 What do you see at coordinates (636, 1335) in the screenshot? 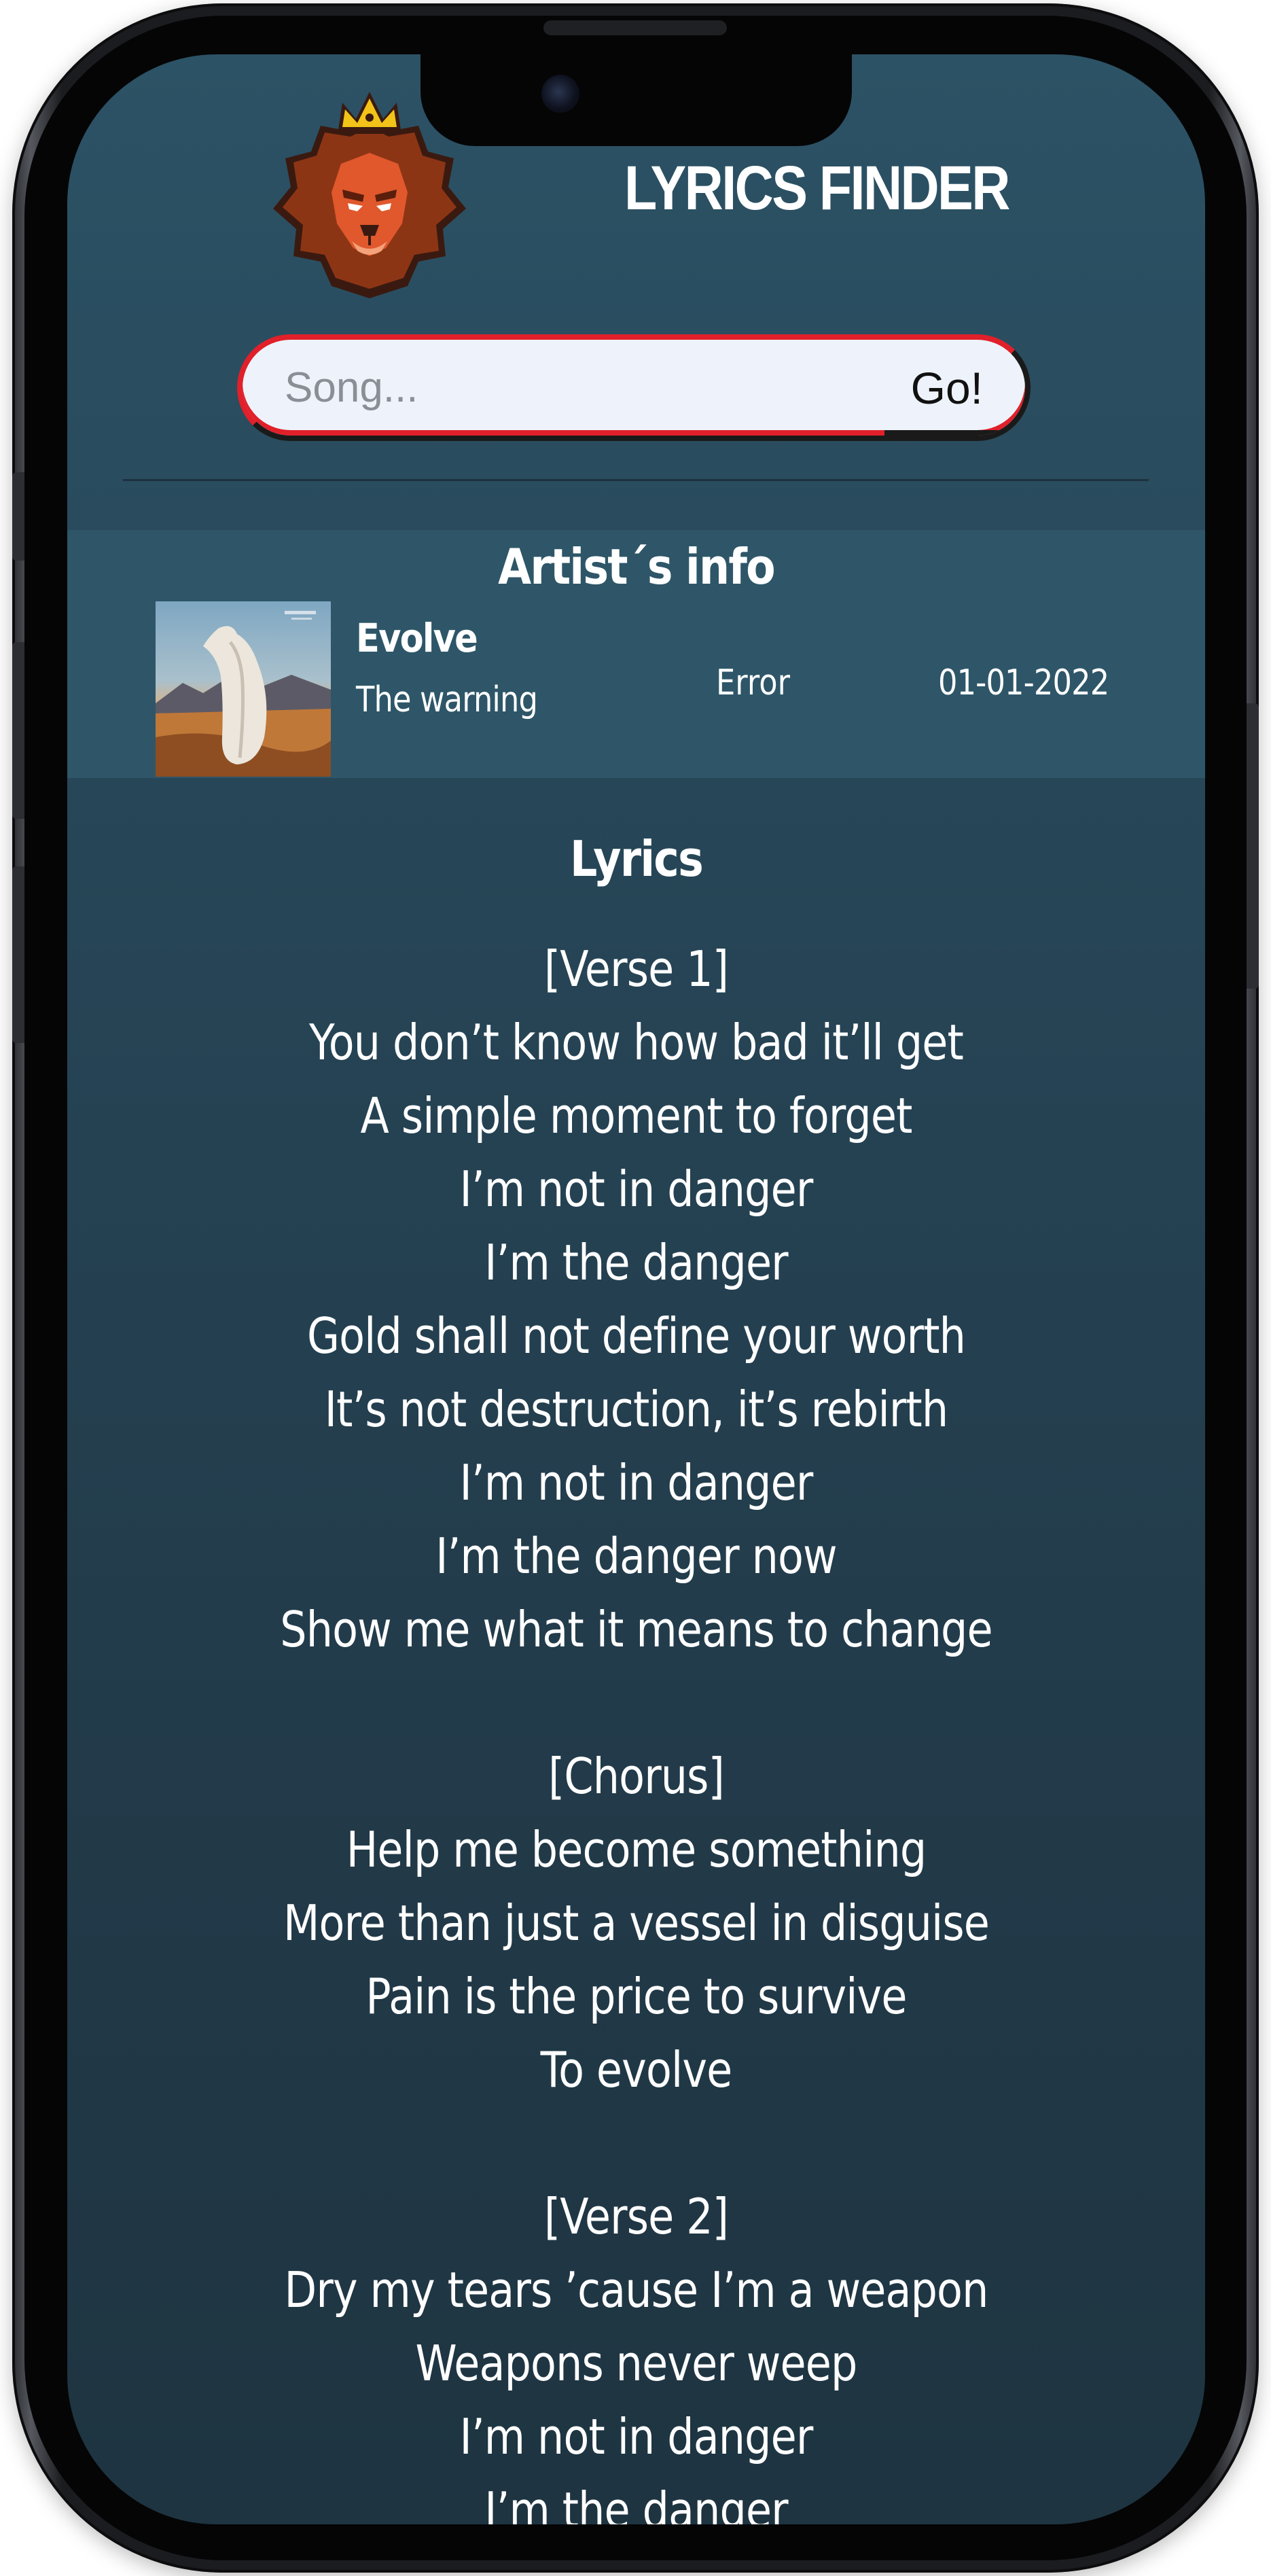
I see `lyric-line: Gold shall not define your worth` at bounding box center [636, 1335].